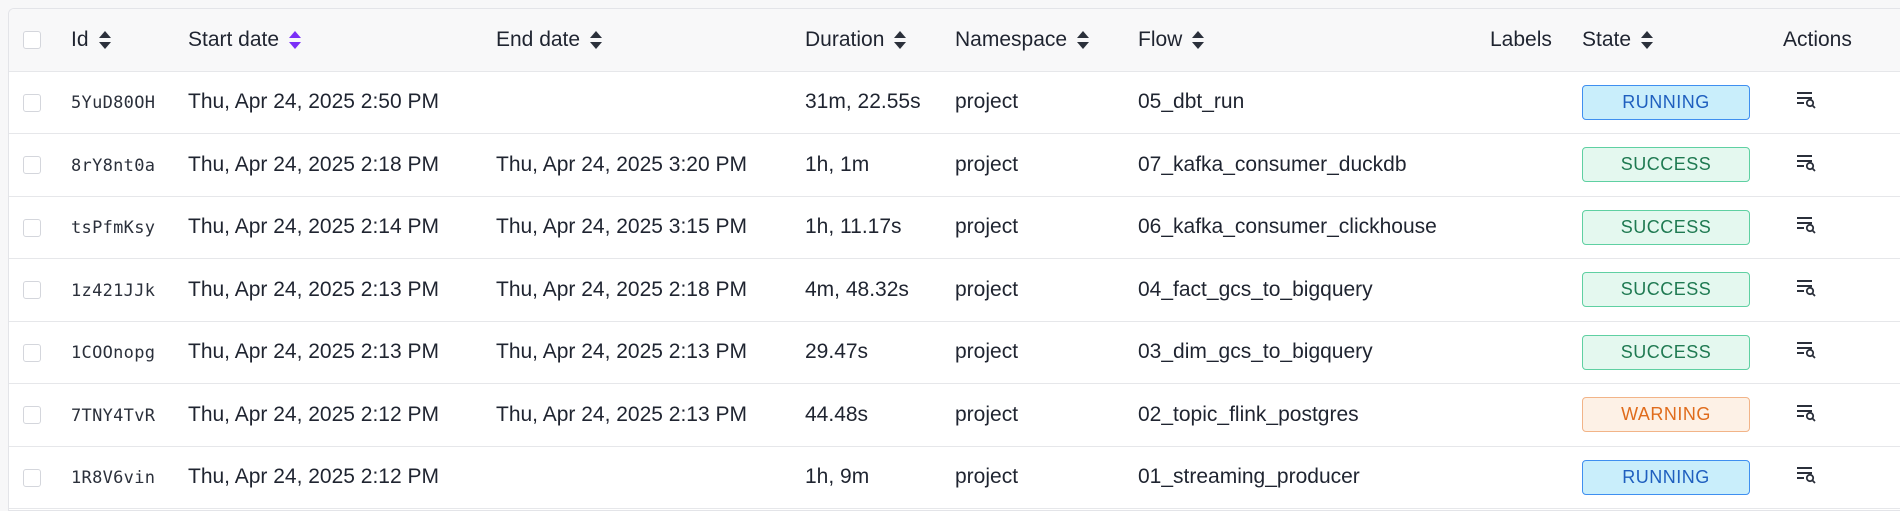  What do you see at coordinates (1314, 40) in the screenshot?
I see `column-header-flow: Flow` at bounding box center [1314, 40].